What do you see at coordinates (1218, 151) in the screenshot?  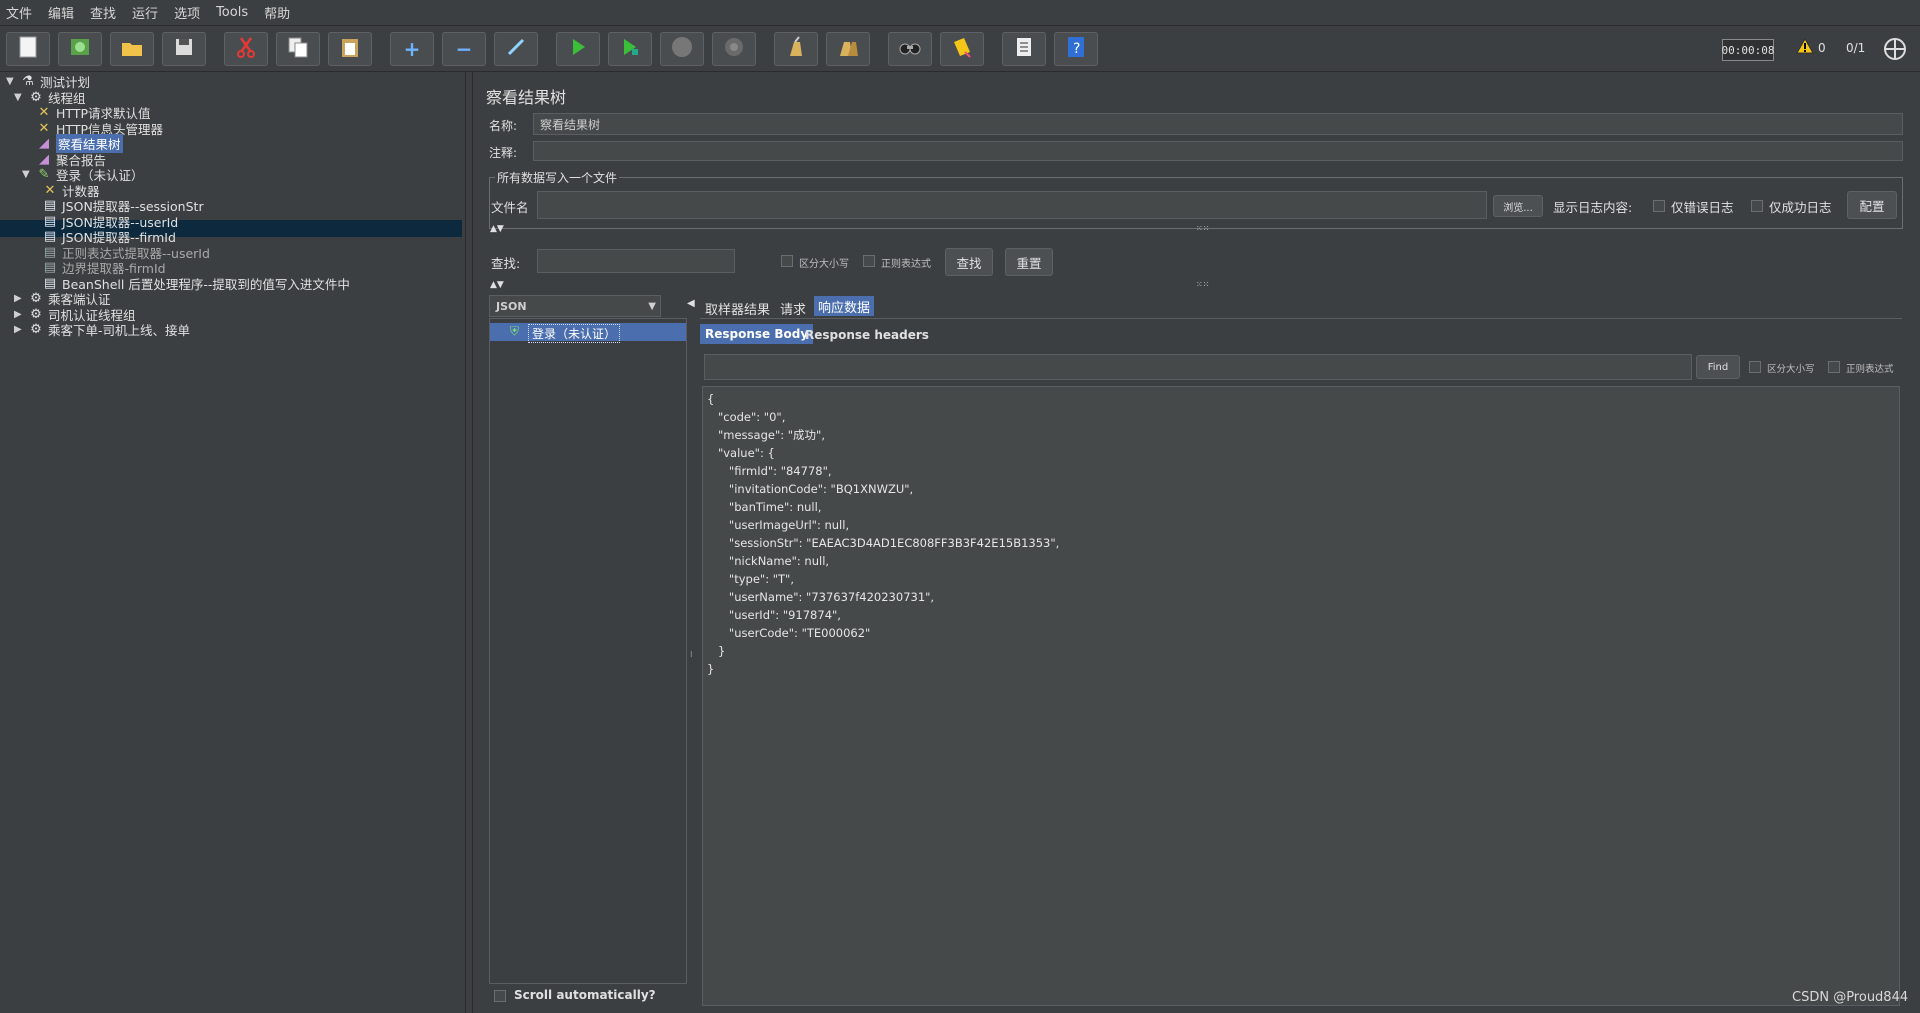 I see `comment-field` at bounding box center [1218, 151].